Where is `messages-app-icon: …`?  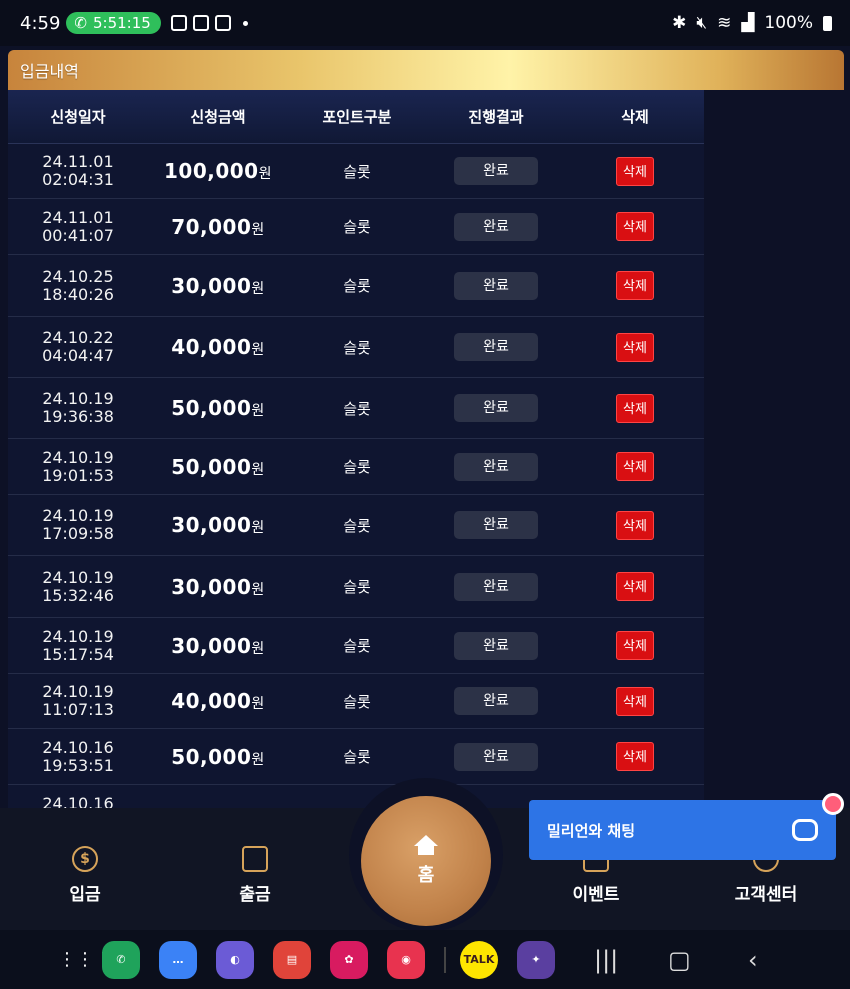
messages-app-icon: … is located at coordinates (178, 959).